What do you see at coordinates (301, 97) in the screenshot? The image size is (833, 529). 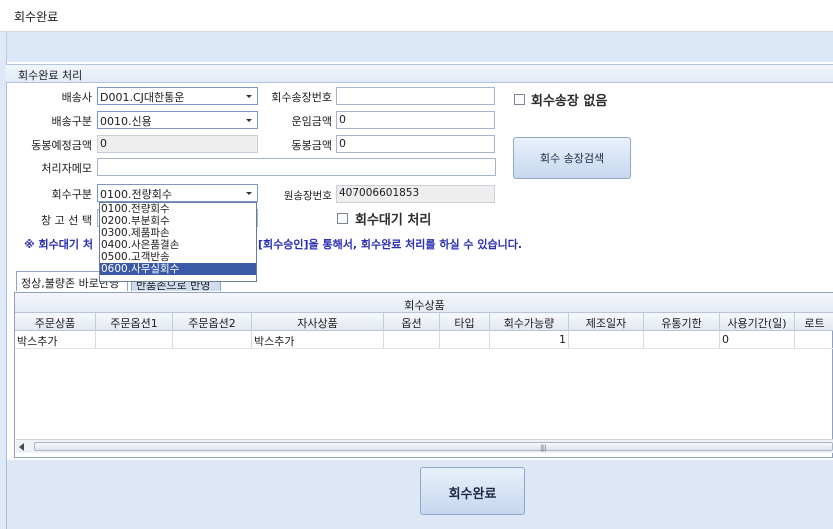 I see `return-invoice-label: 회수송장번호` at bounding box center [301, 97].